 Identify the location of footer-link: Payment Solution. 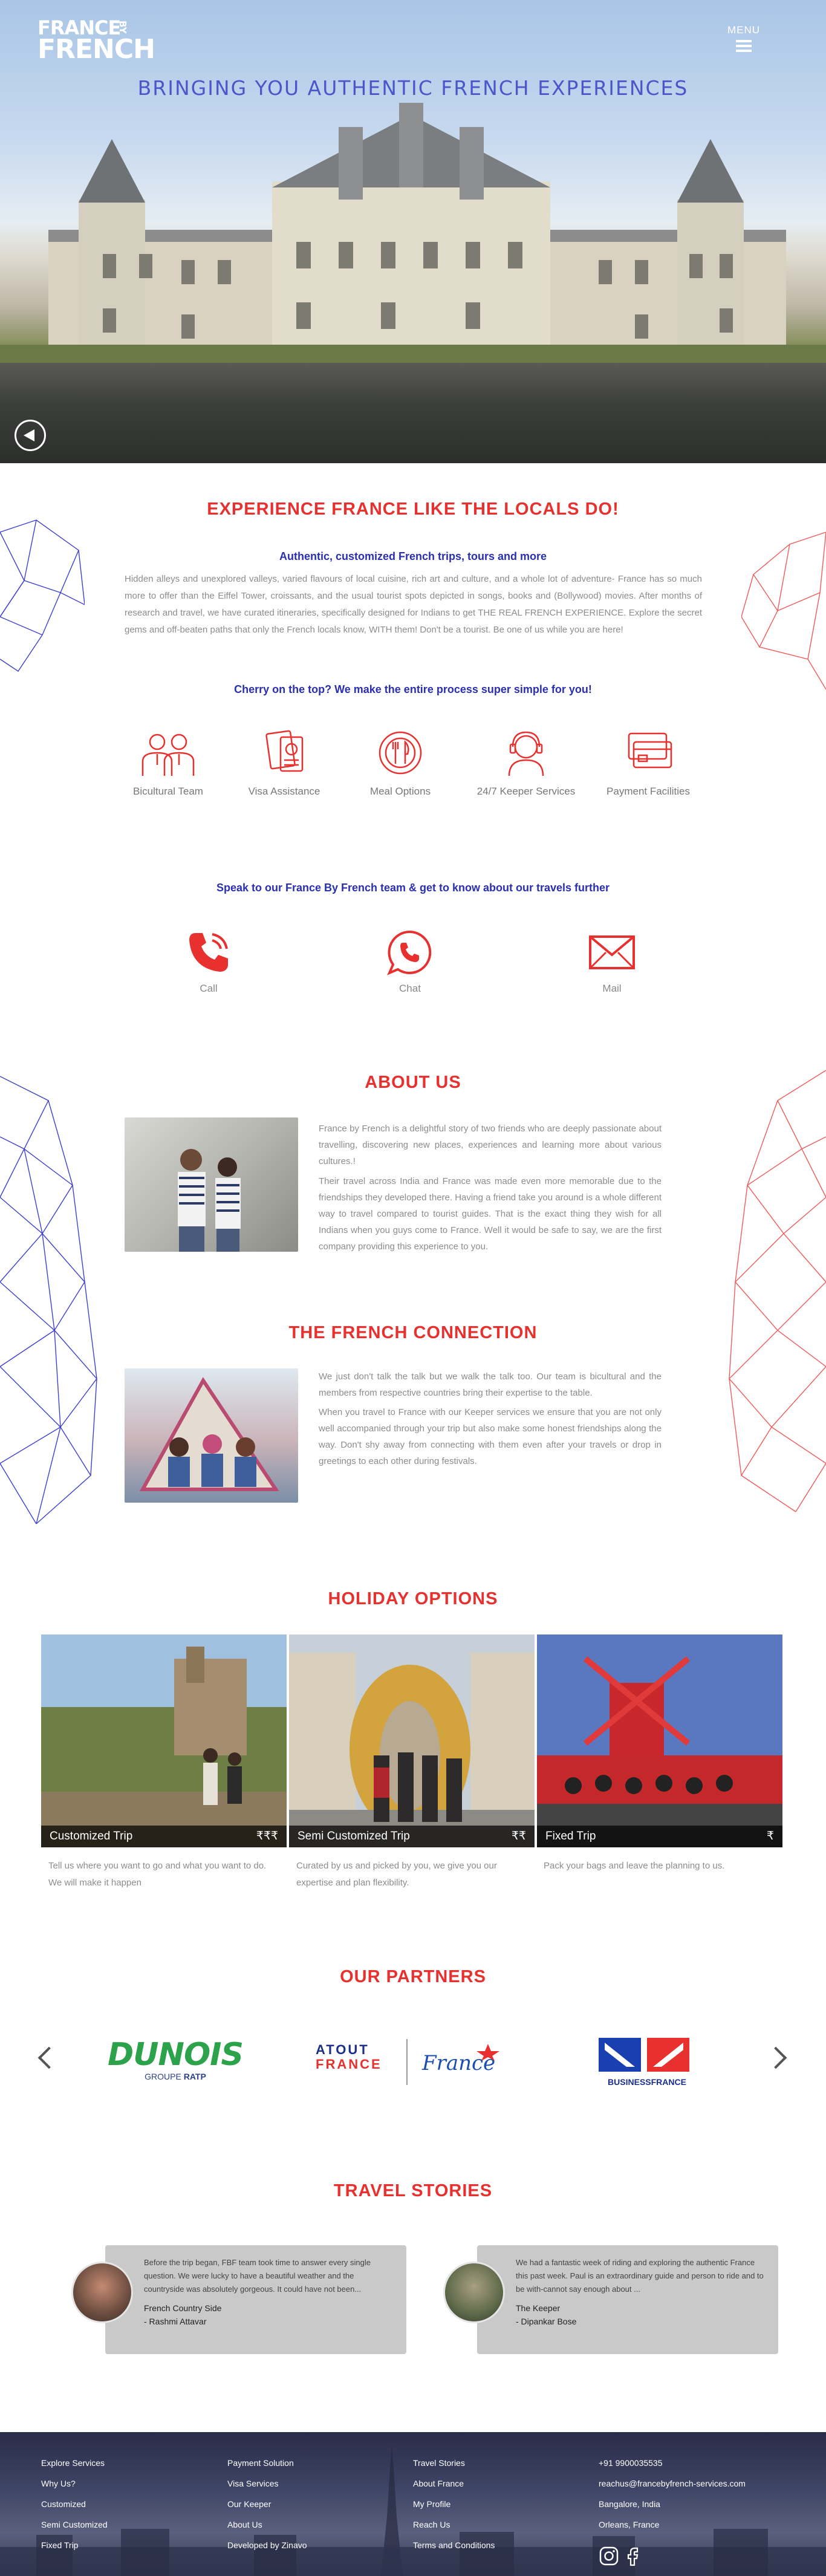
(267, 2463).